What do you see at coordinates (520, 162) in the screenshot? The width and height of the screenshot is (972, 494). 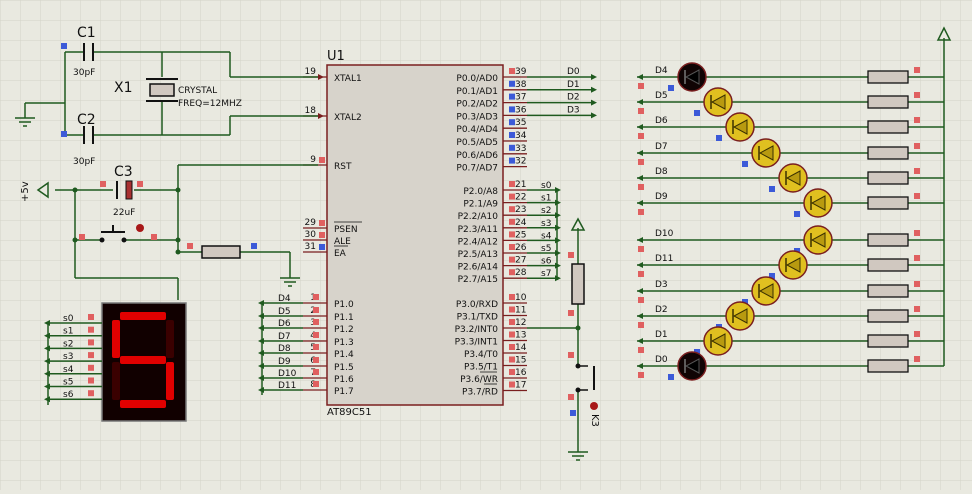 I see `pin-number: 32` at bounding box center [520, 162].